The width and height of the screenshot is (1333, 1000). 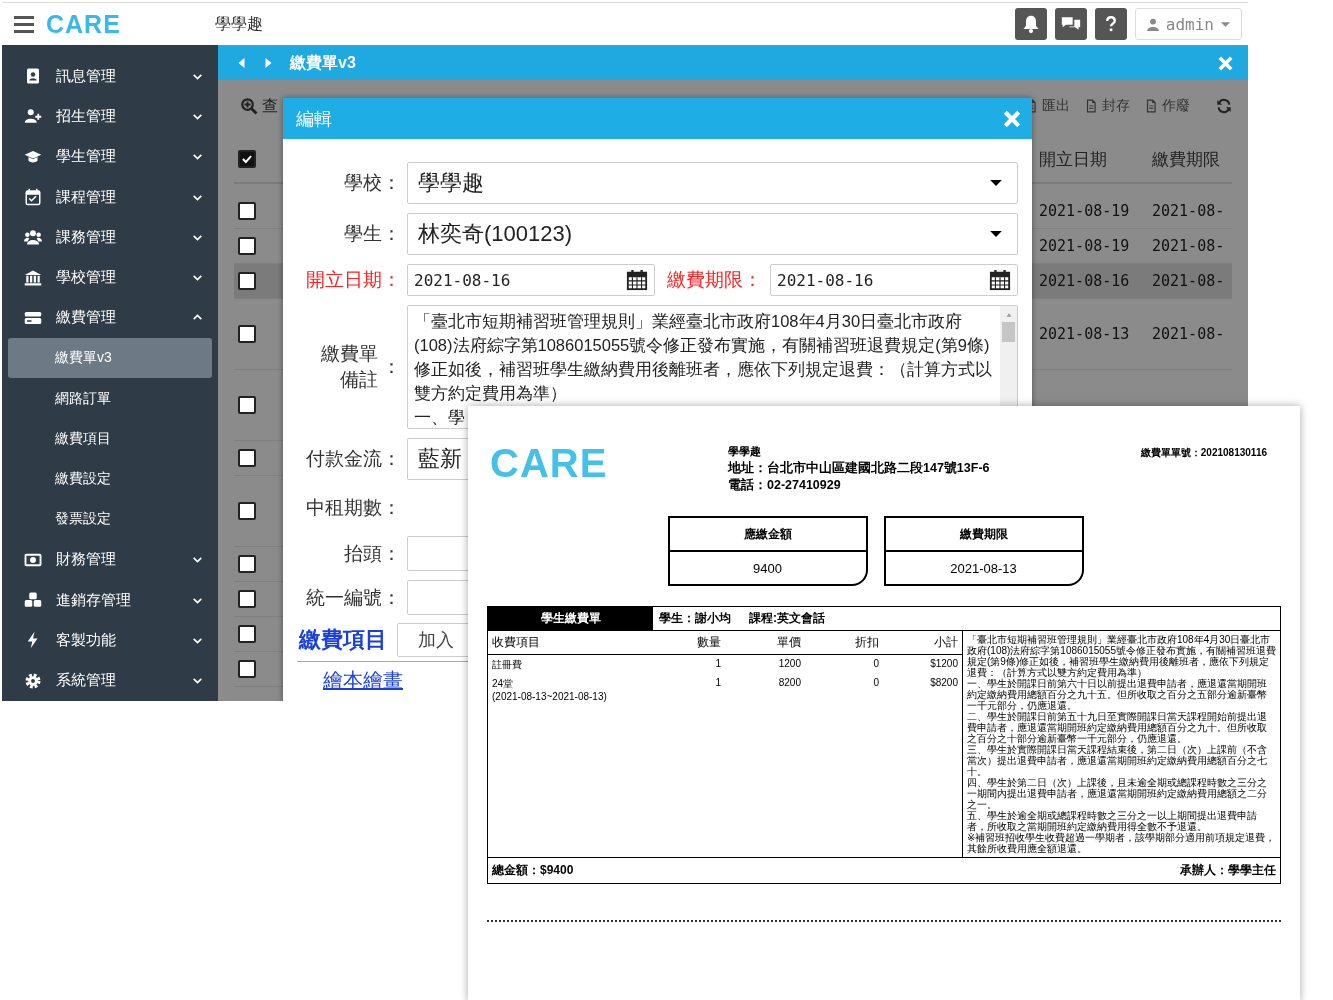 What do you see at coordinates (1008, 332) in the screenshot?
I see `scrollbar-thumb` at bounding box center [1008, 332].